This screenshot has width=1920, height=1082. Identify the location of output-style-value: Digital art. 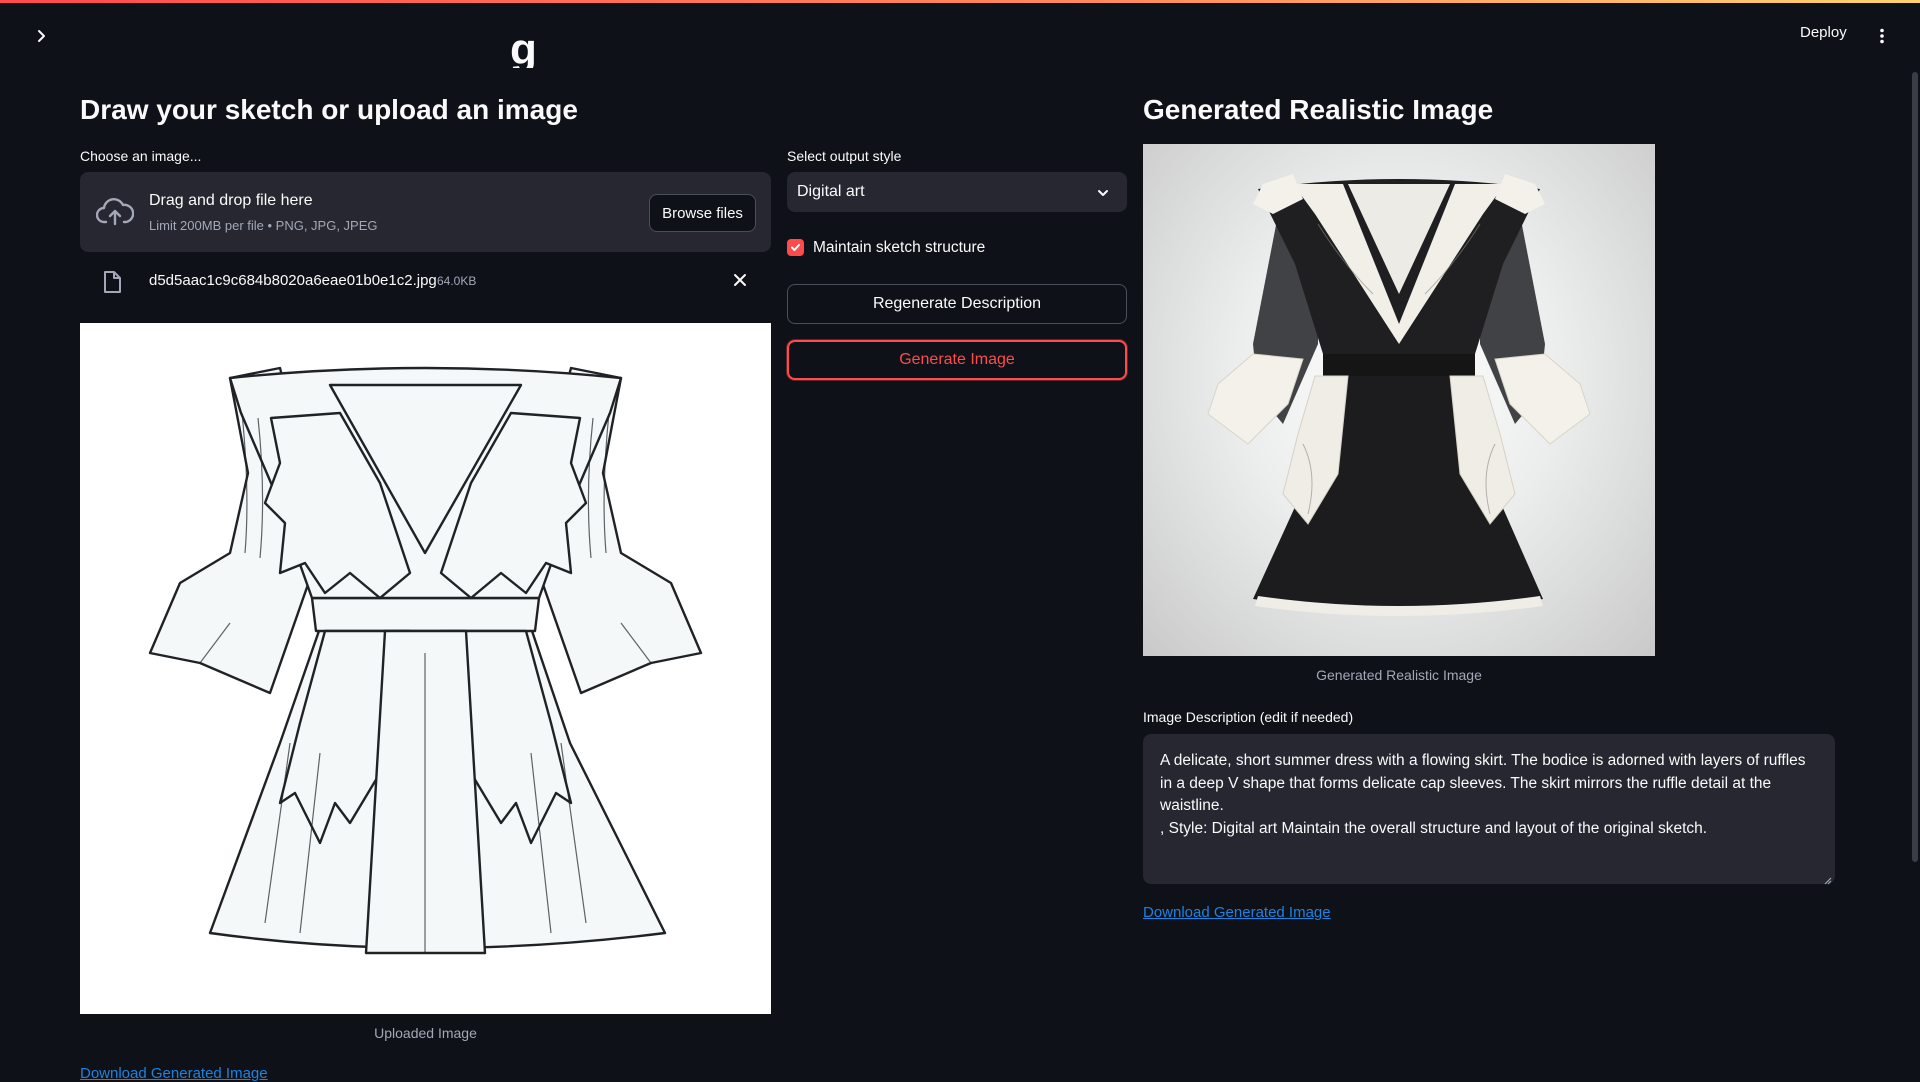
(831, 191).